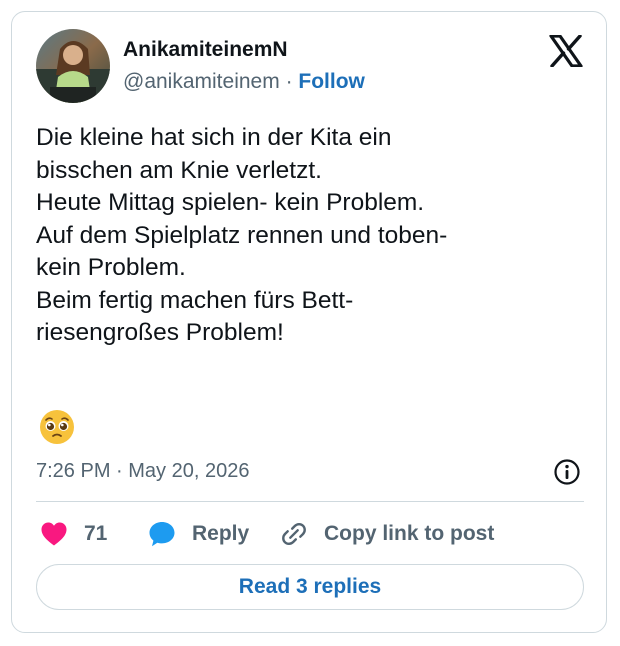 The height and width of the screenshot is (646, 620). I want to click on link-icon, so click(294, 534).